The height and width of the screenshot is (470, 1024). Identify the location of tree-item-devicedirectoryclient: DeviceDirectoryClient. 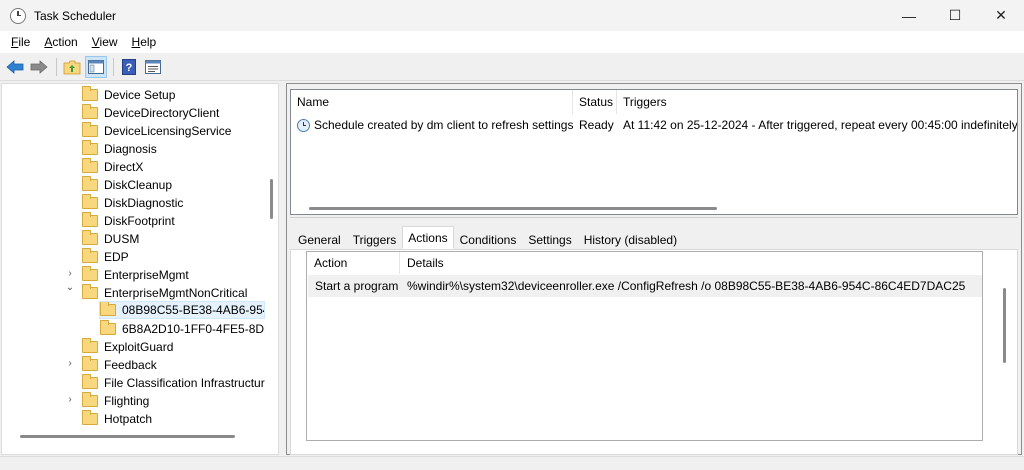
(150, 113).